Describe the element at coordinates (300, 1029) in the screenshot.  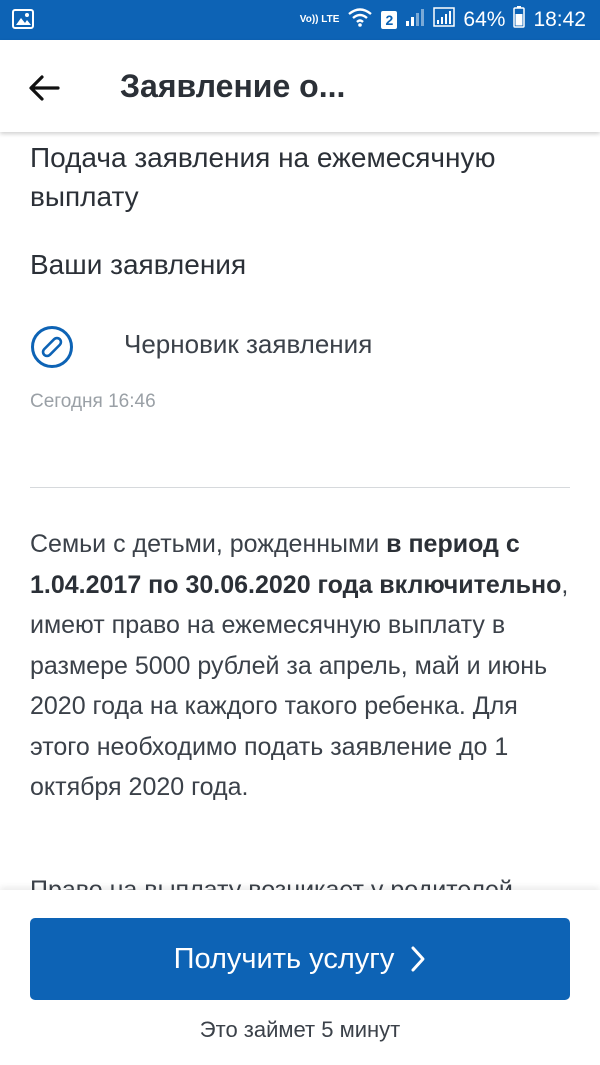
I see `duration-note: Это займет 5 минут` at that location.